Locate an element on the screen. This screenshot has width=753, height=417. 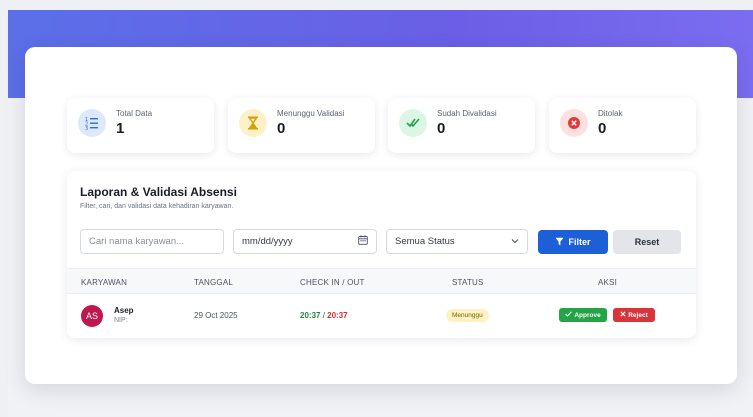
hourglass-icon is located at coordinates (253, 123).